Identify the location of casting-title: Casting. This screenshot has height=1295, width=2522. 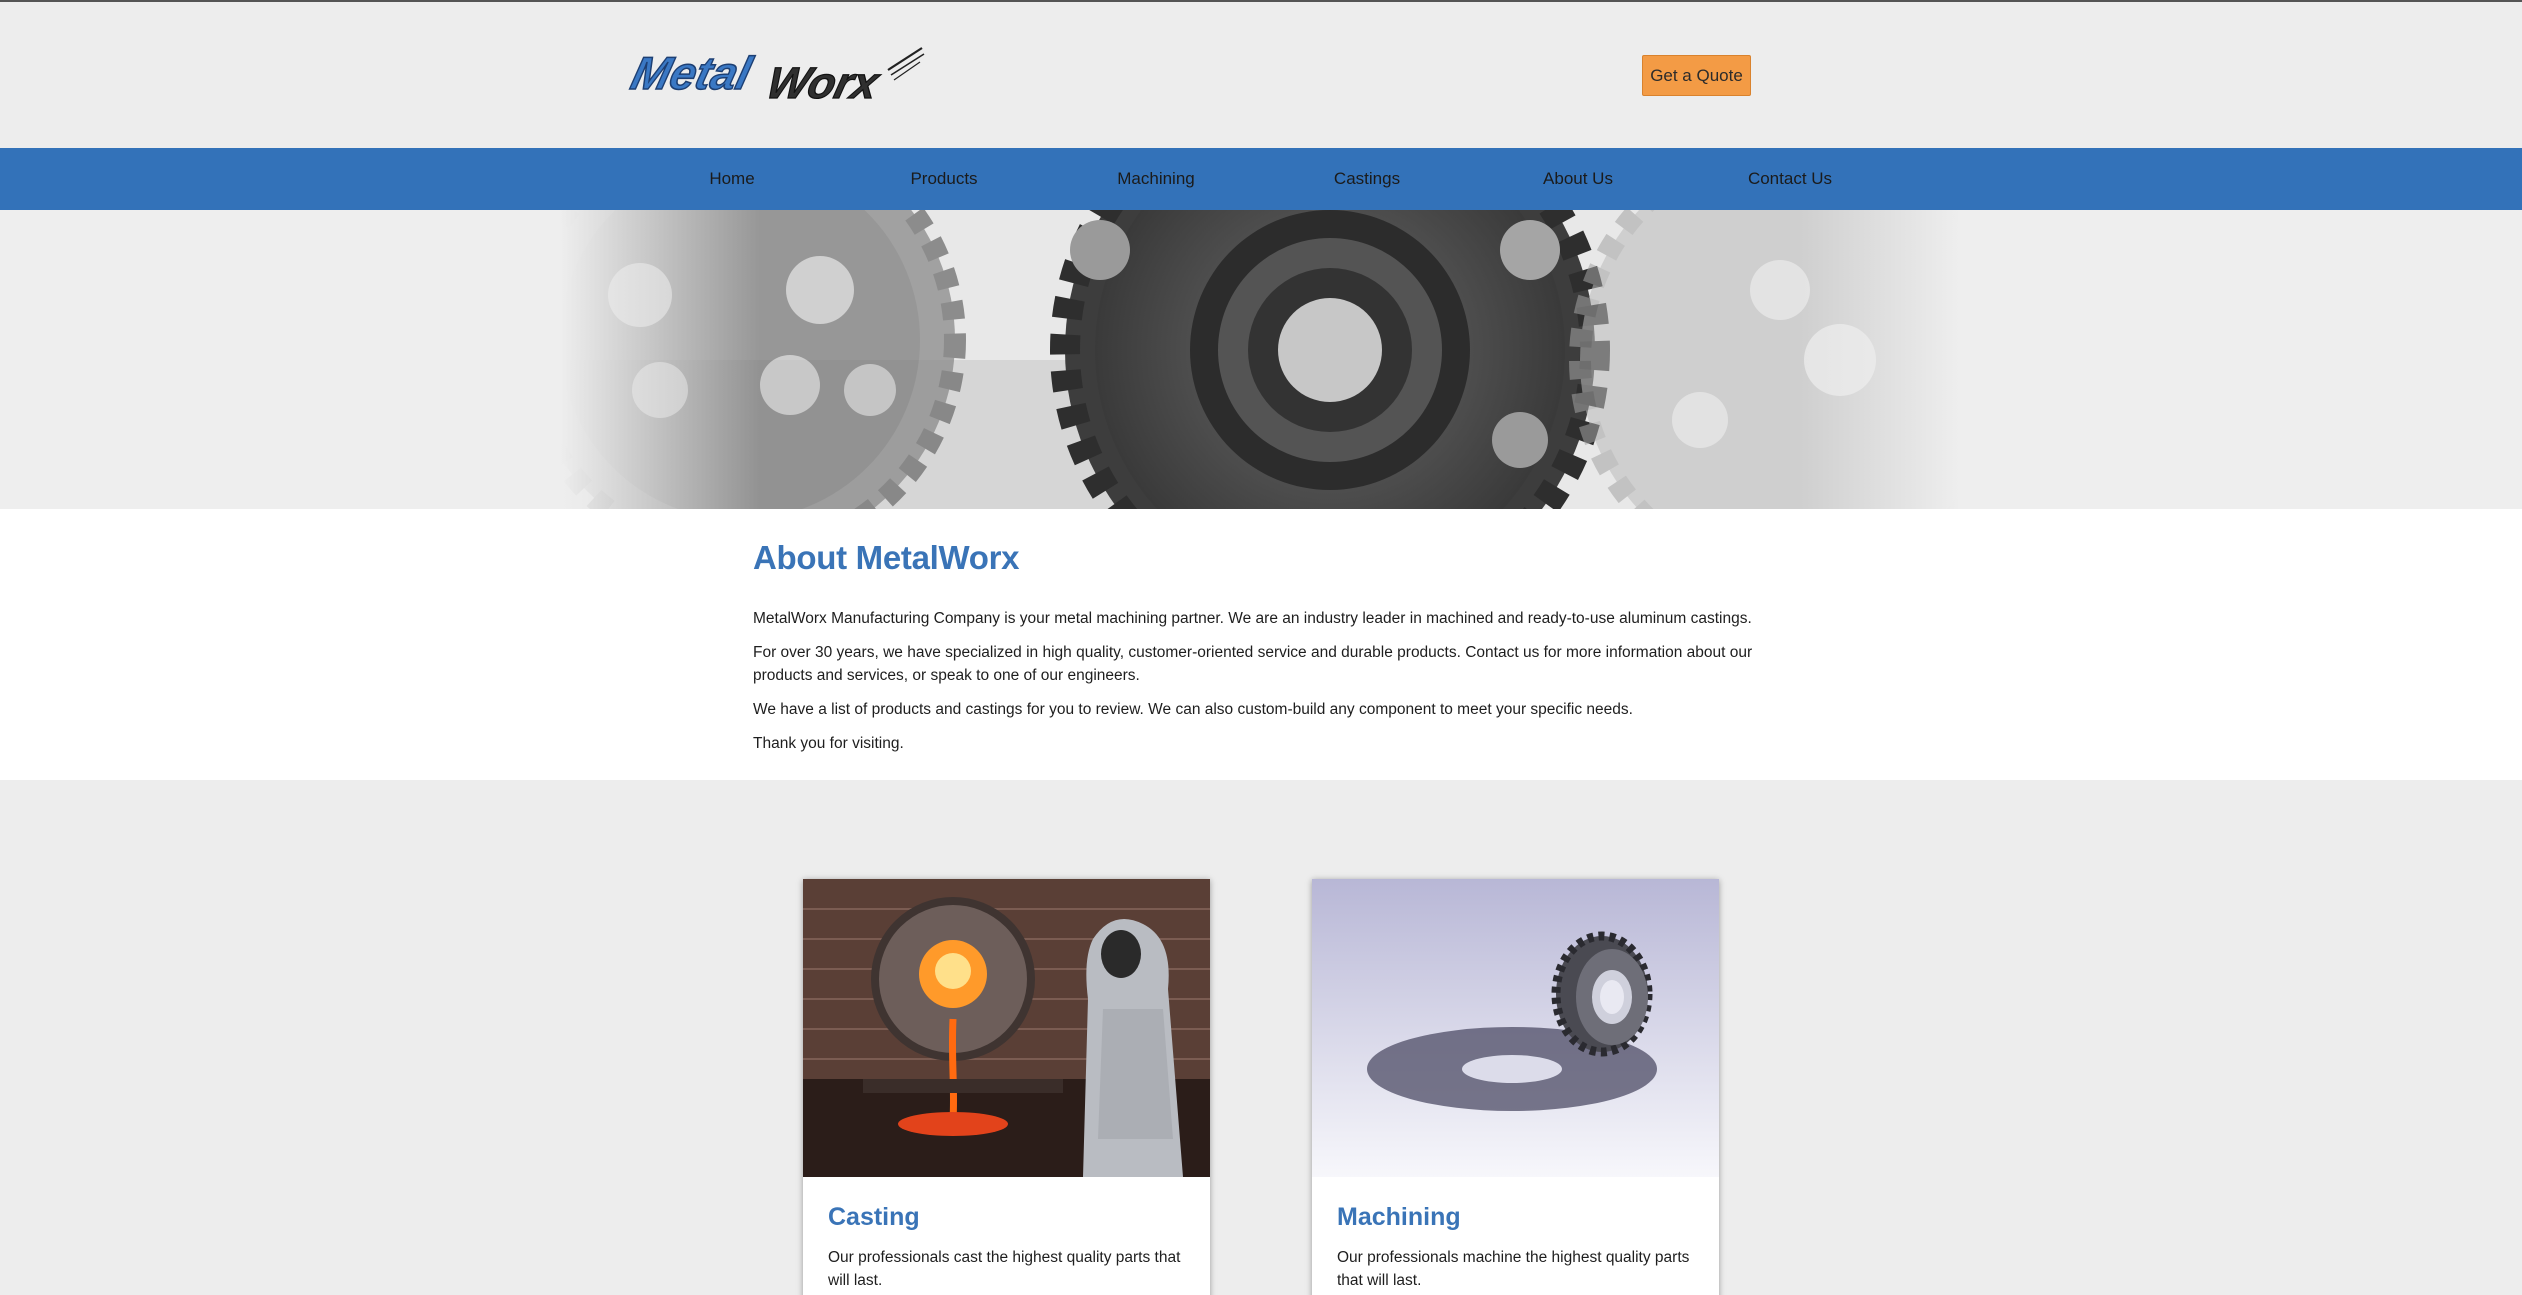
(874, 1217).